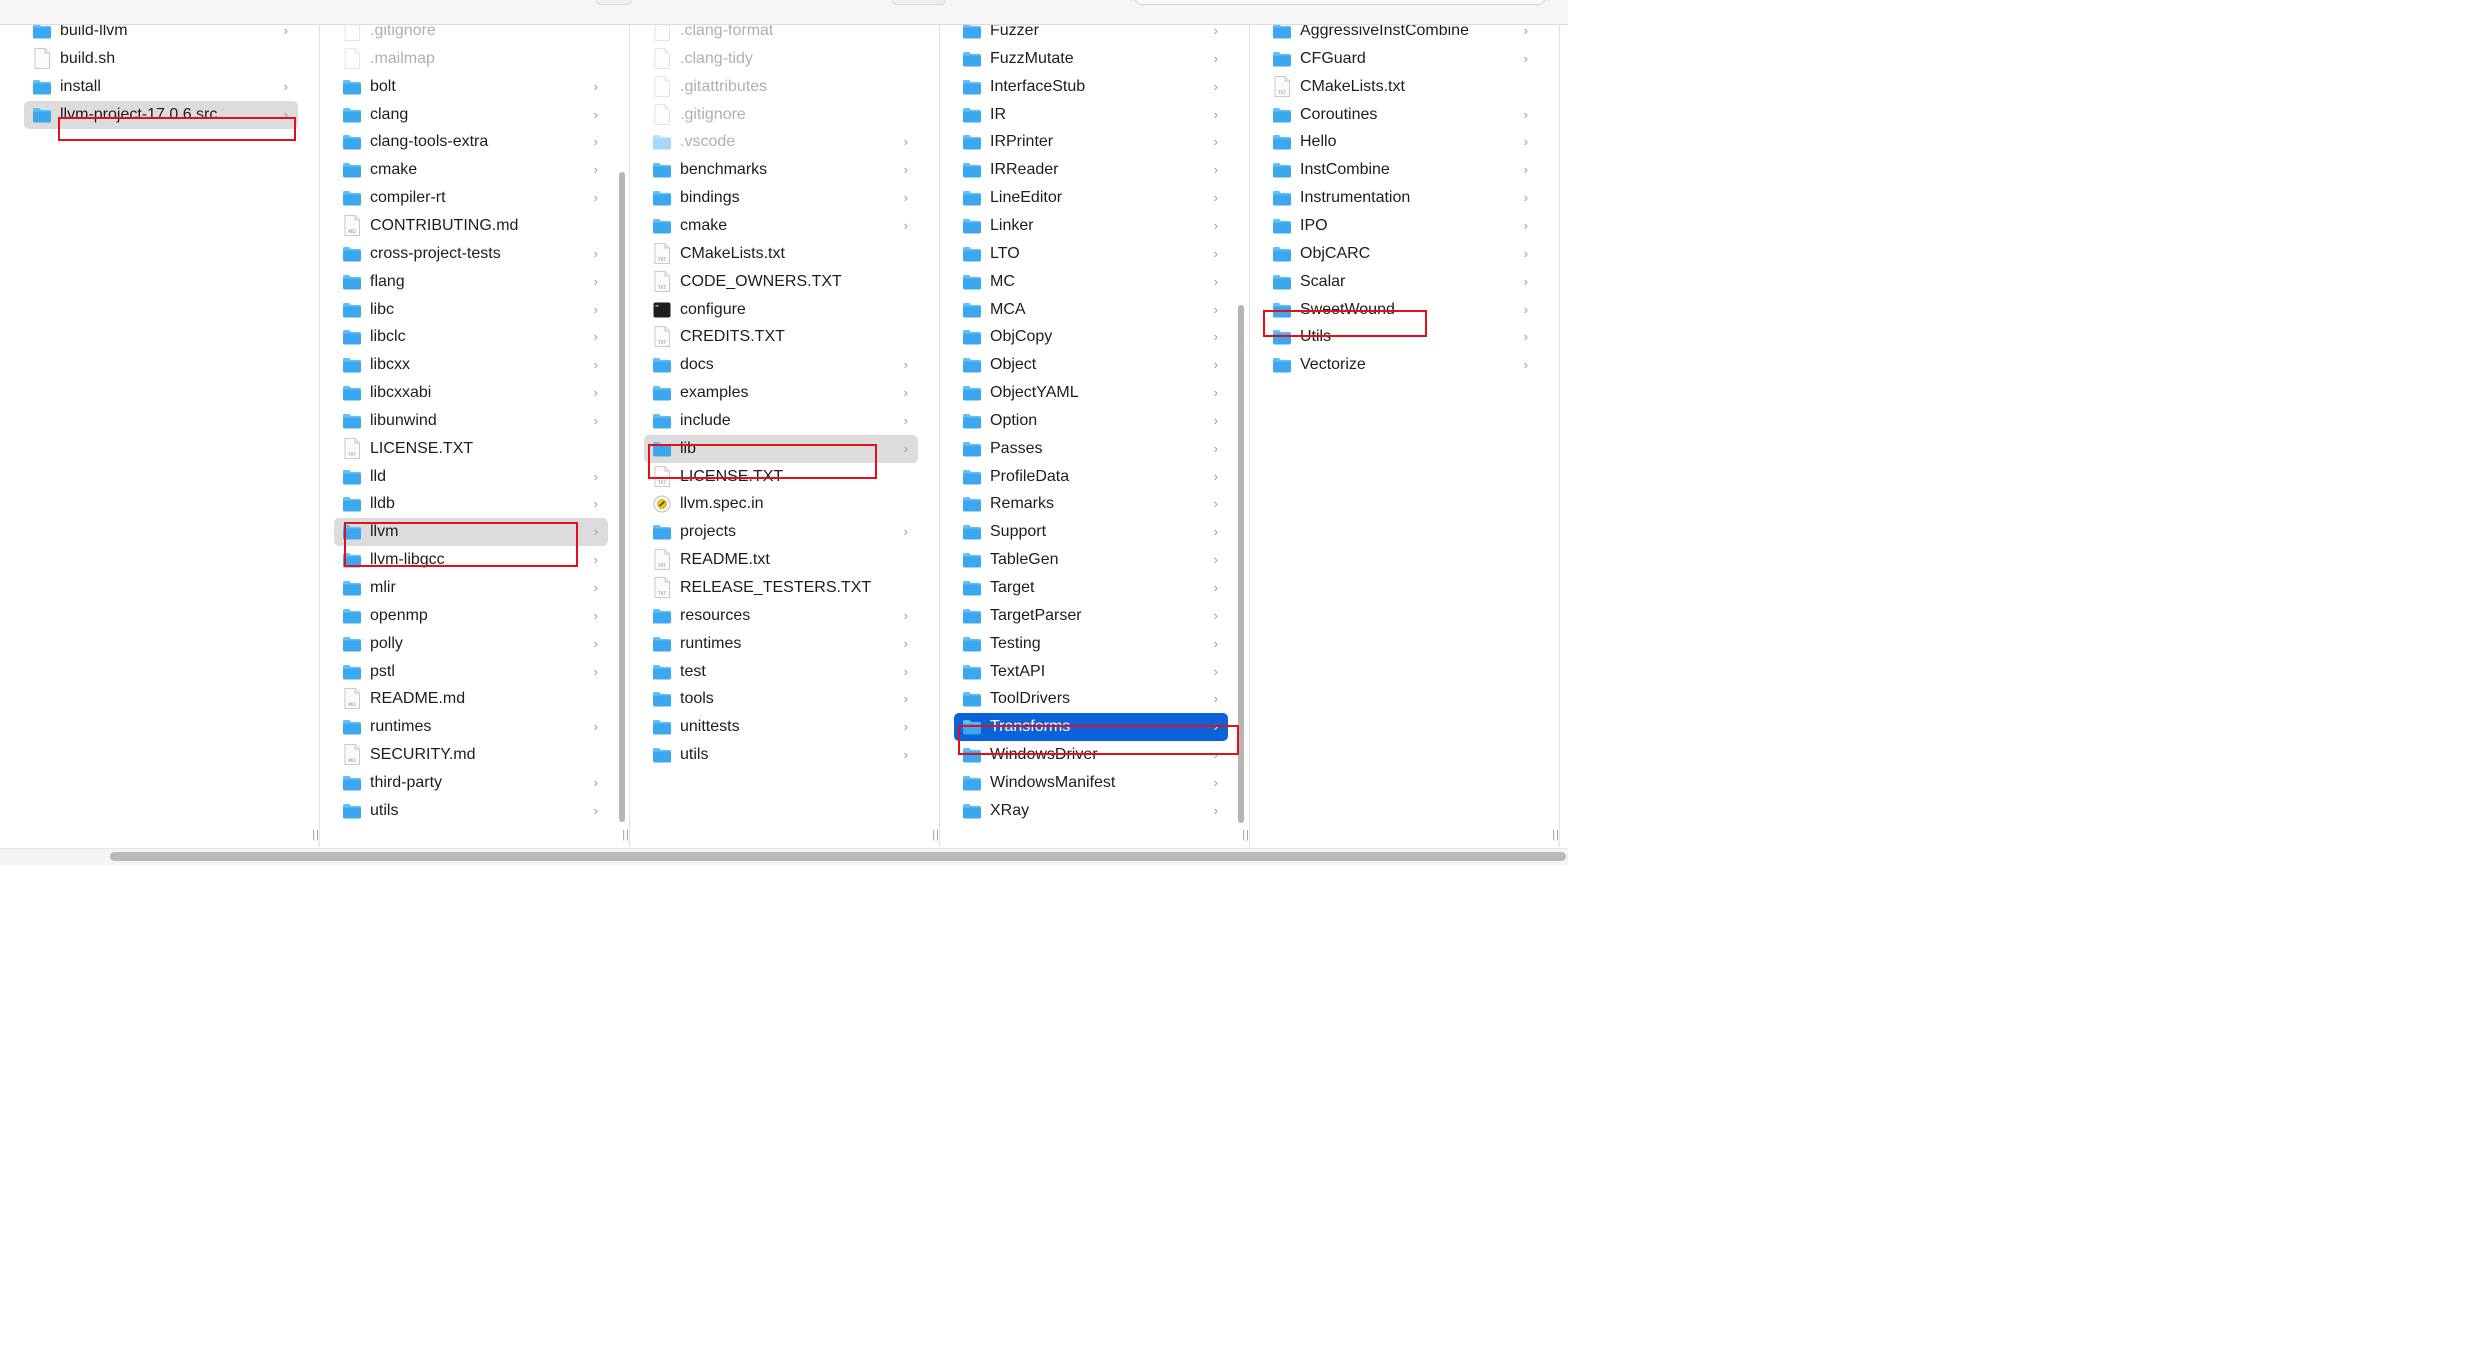  Describe the element at coordinates (781, 588) in the screenshot. I see `list-item: TXT RELEASE_TESTERS.TXT` at that location.